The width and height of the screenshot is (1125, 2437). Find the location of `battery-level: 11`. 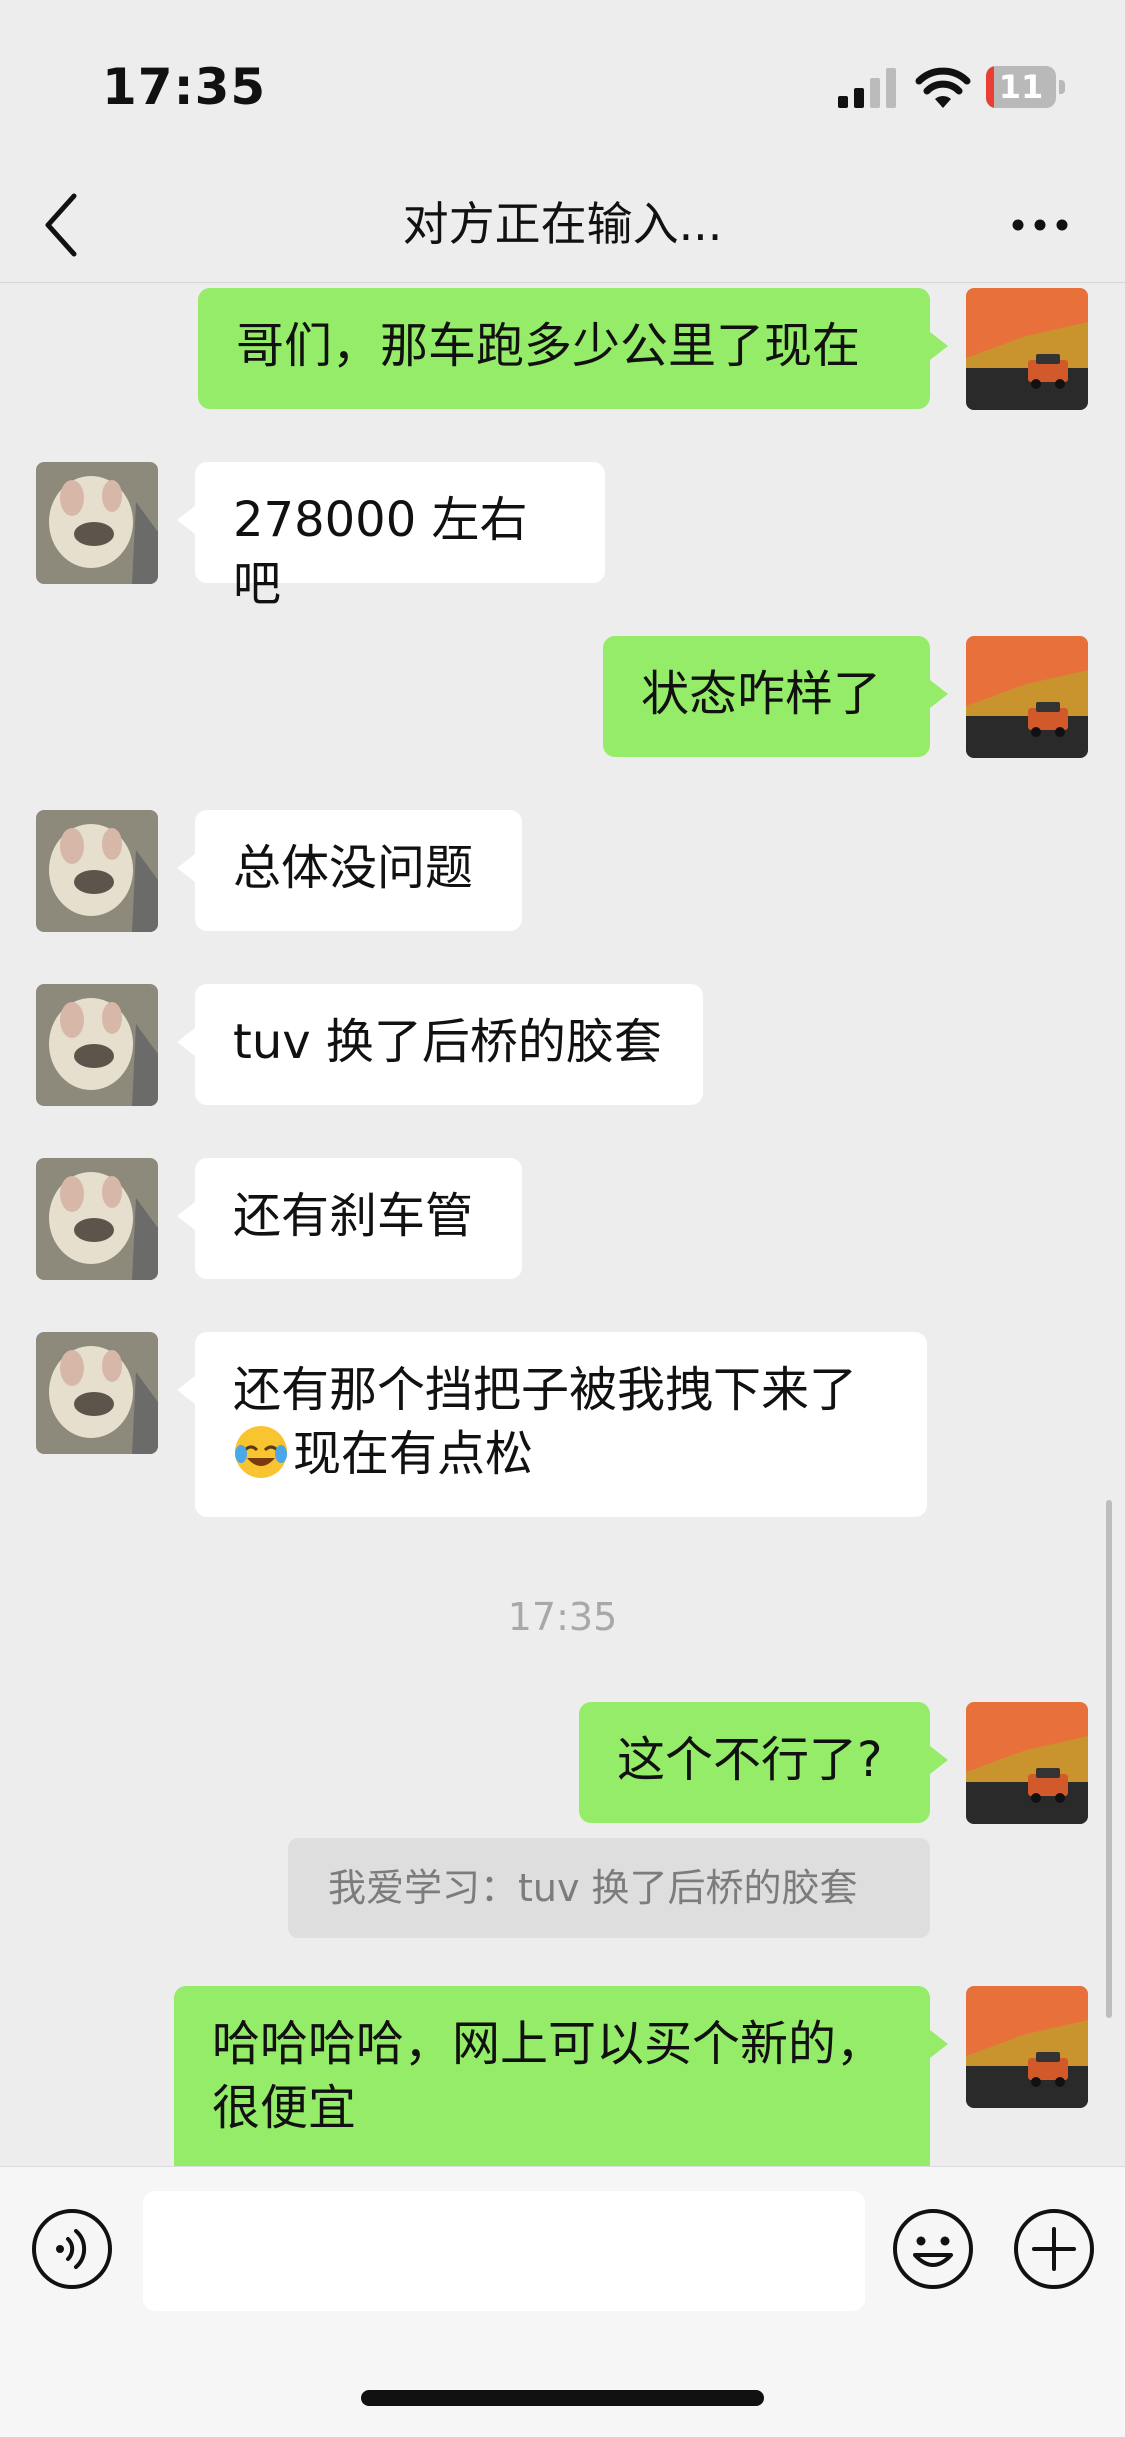

battery-level: 11 is located at coordinates (1021, 87).